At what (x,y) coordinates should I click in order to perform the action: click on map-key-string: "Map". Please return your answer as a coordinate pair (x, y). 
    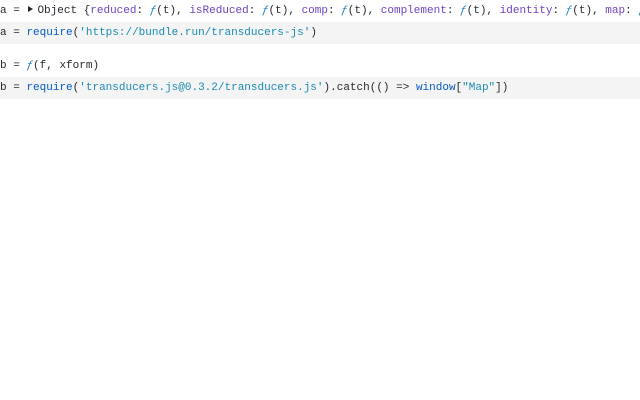
    Looking at the image, I should click on (479, 88).